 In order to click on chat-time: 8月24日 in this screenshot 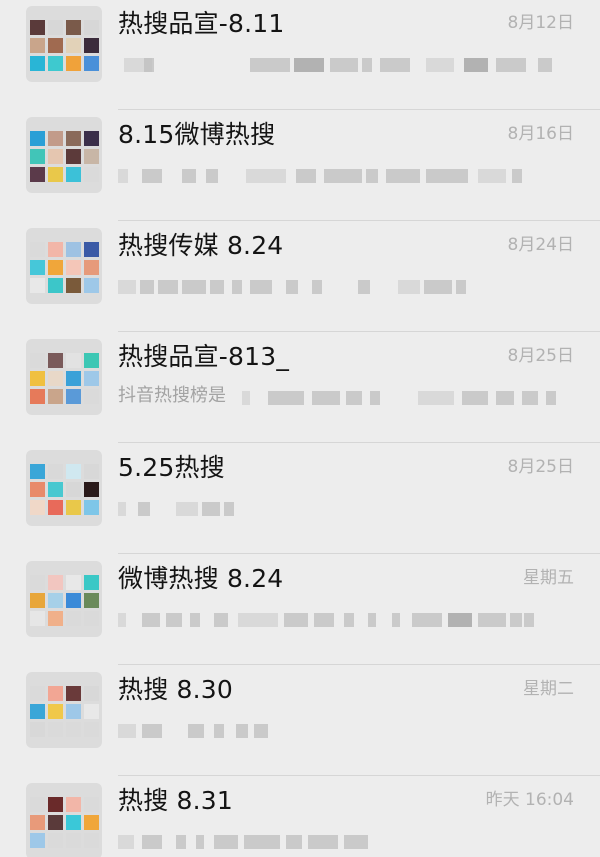, I will do `click(540, 245)`.